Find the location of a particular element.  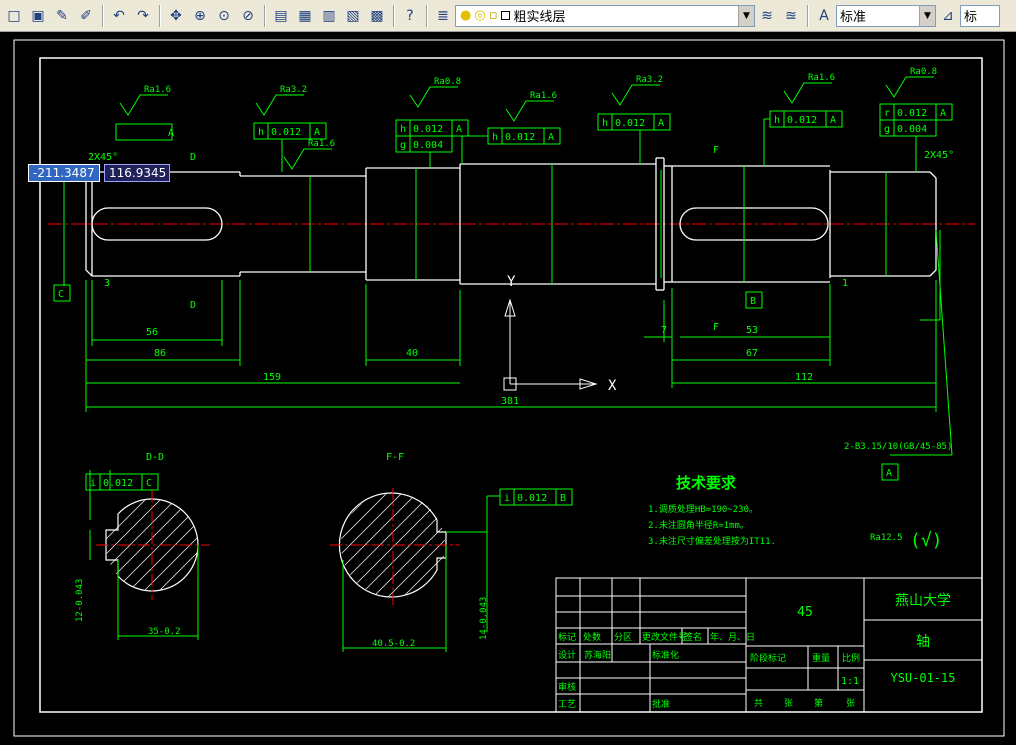

text-style-combo: 标准 ▼ is located at coordinates (886, 15).